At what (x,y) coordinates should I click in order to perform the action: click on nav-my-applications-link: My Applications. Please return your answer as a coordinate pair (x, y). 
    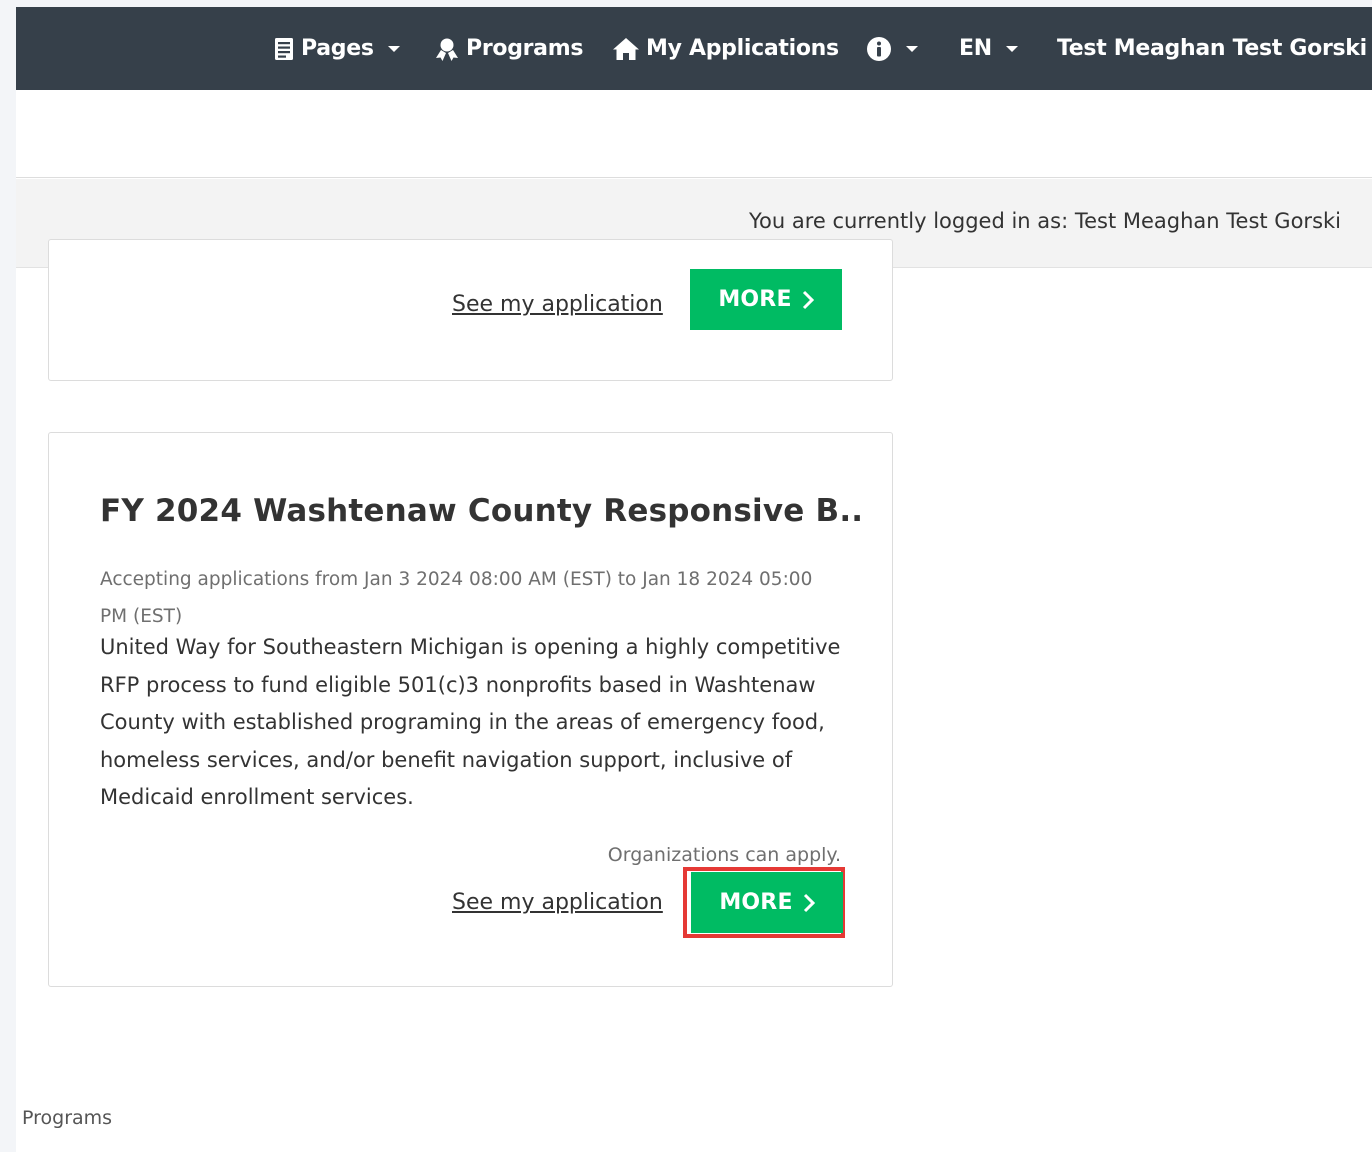
    Looking at the image, I should click on (725, 48).